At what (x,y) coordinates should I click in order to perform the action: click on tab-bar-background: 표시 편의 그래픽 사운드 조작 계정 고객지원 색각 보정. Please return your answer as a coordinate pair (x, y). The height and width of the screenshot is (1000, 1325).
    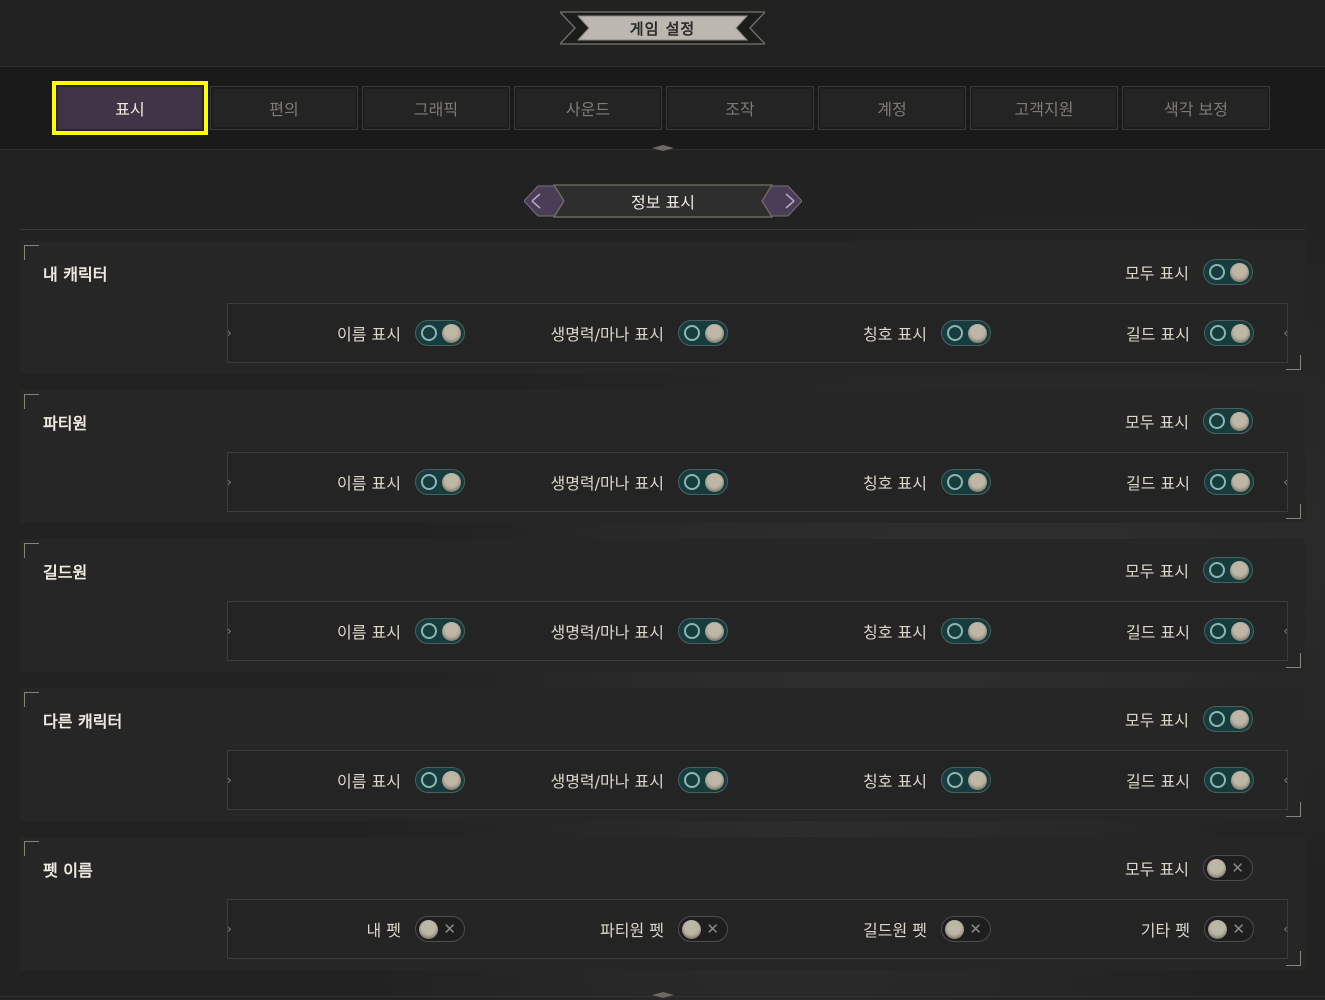
    Looking at the image, I should click on (662, 108).